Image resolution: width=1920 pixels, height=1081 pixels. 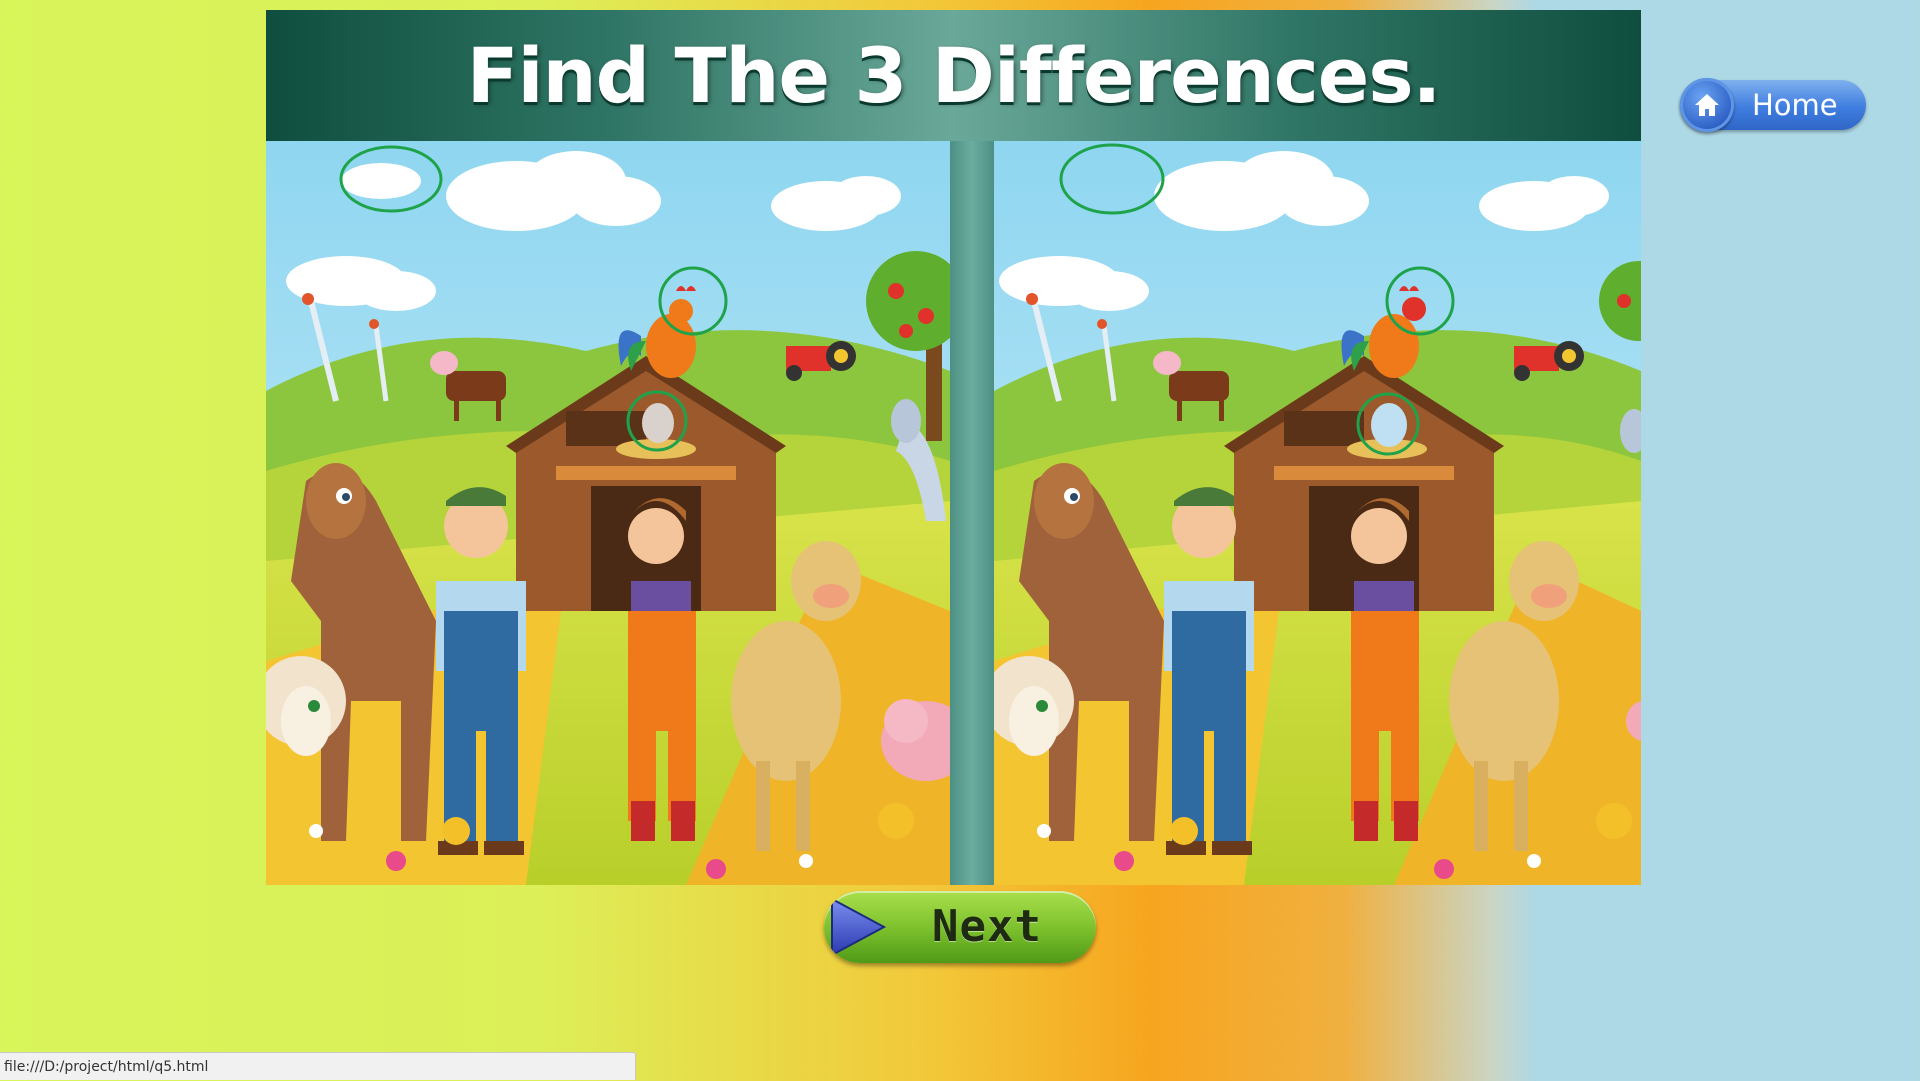 What do you see at coordinates (972, 513) in the screenshot?
I see `picture-divider` at bounding box center [972, 513].